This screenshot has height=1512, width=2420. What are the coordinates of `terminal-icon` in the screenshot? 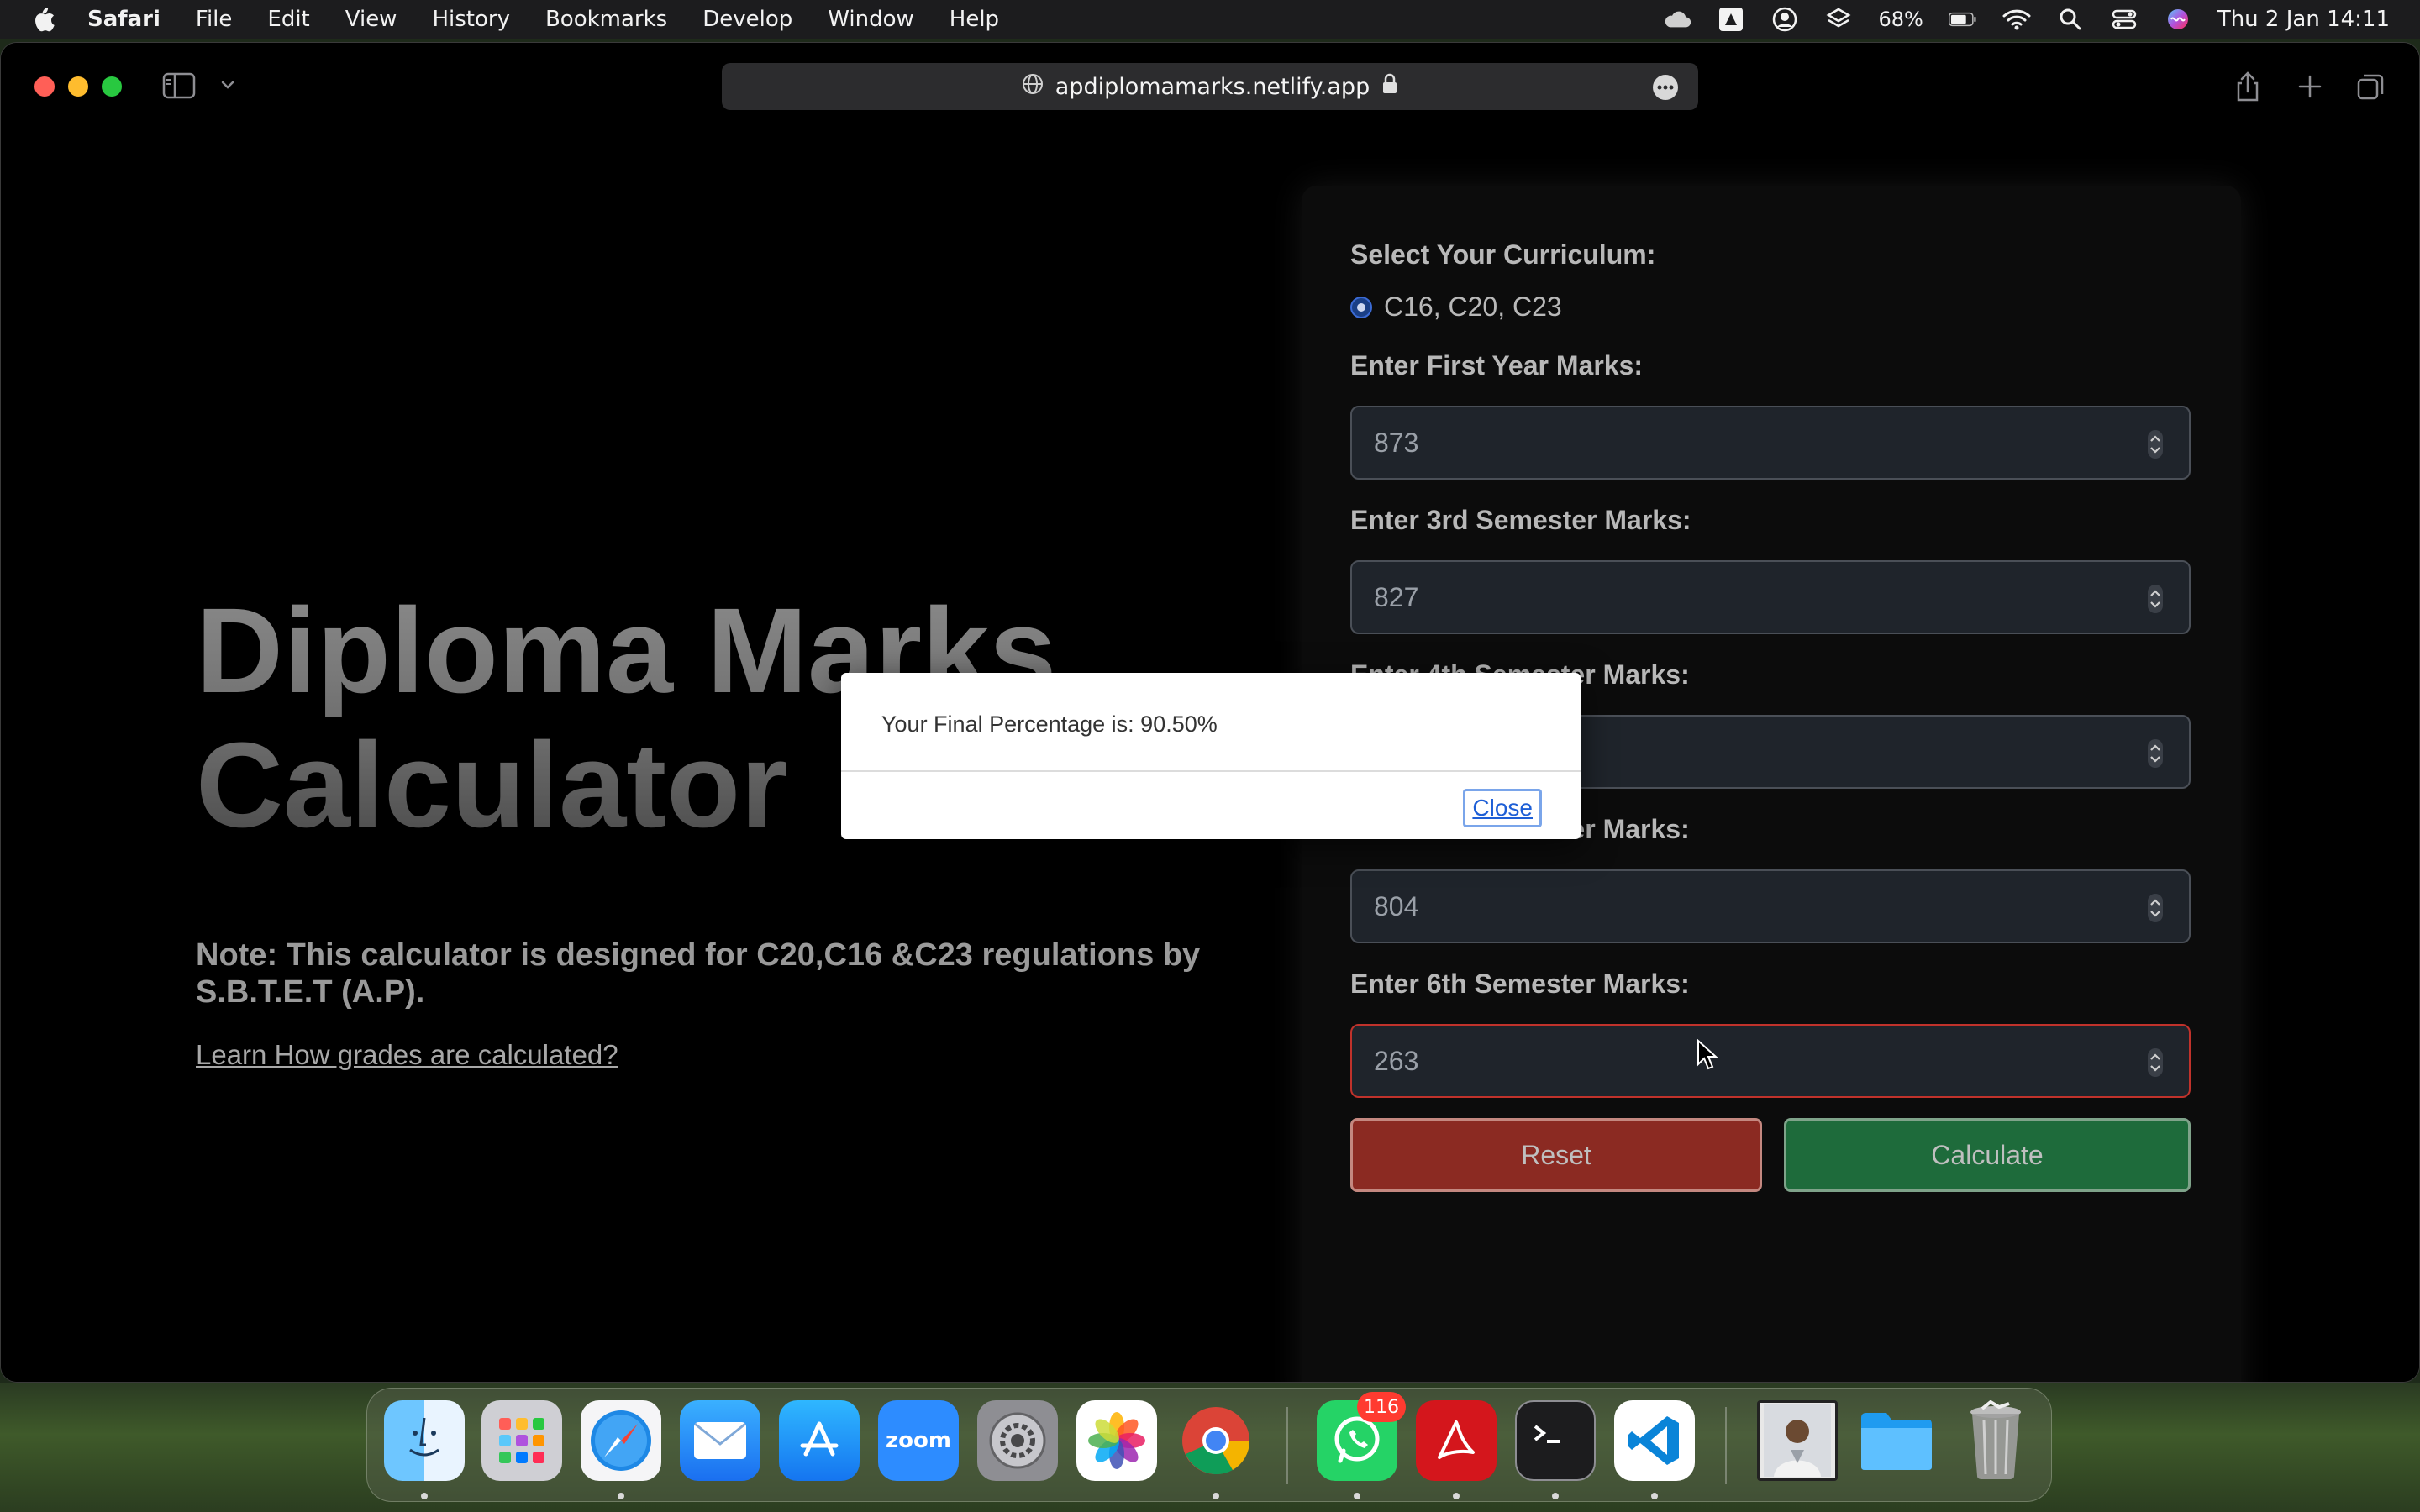 It's located at (1556, 1440).